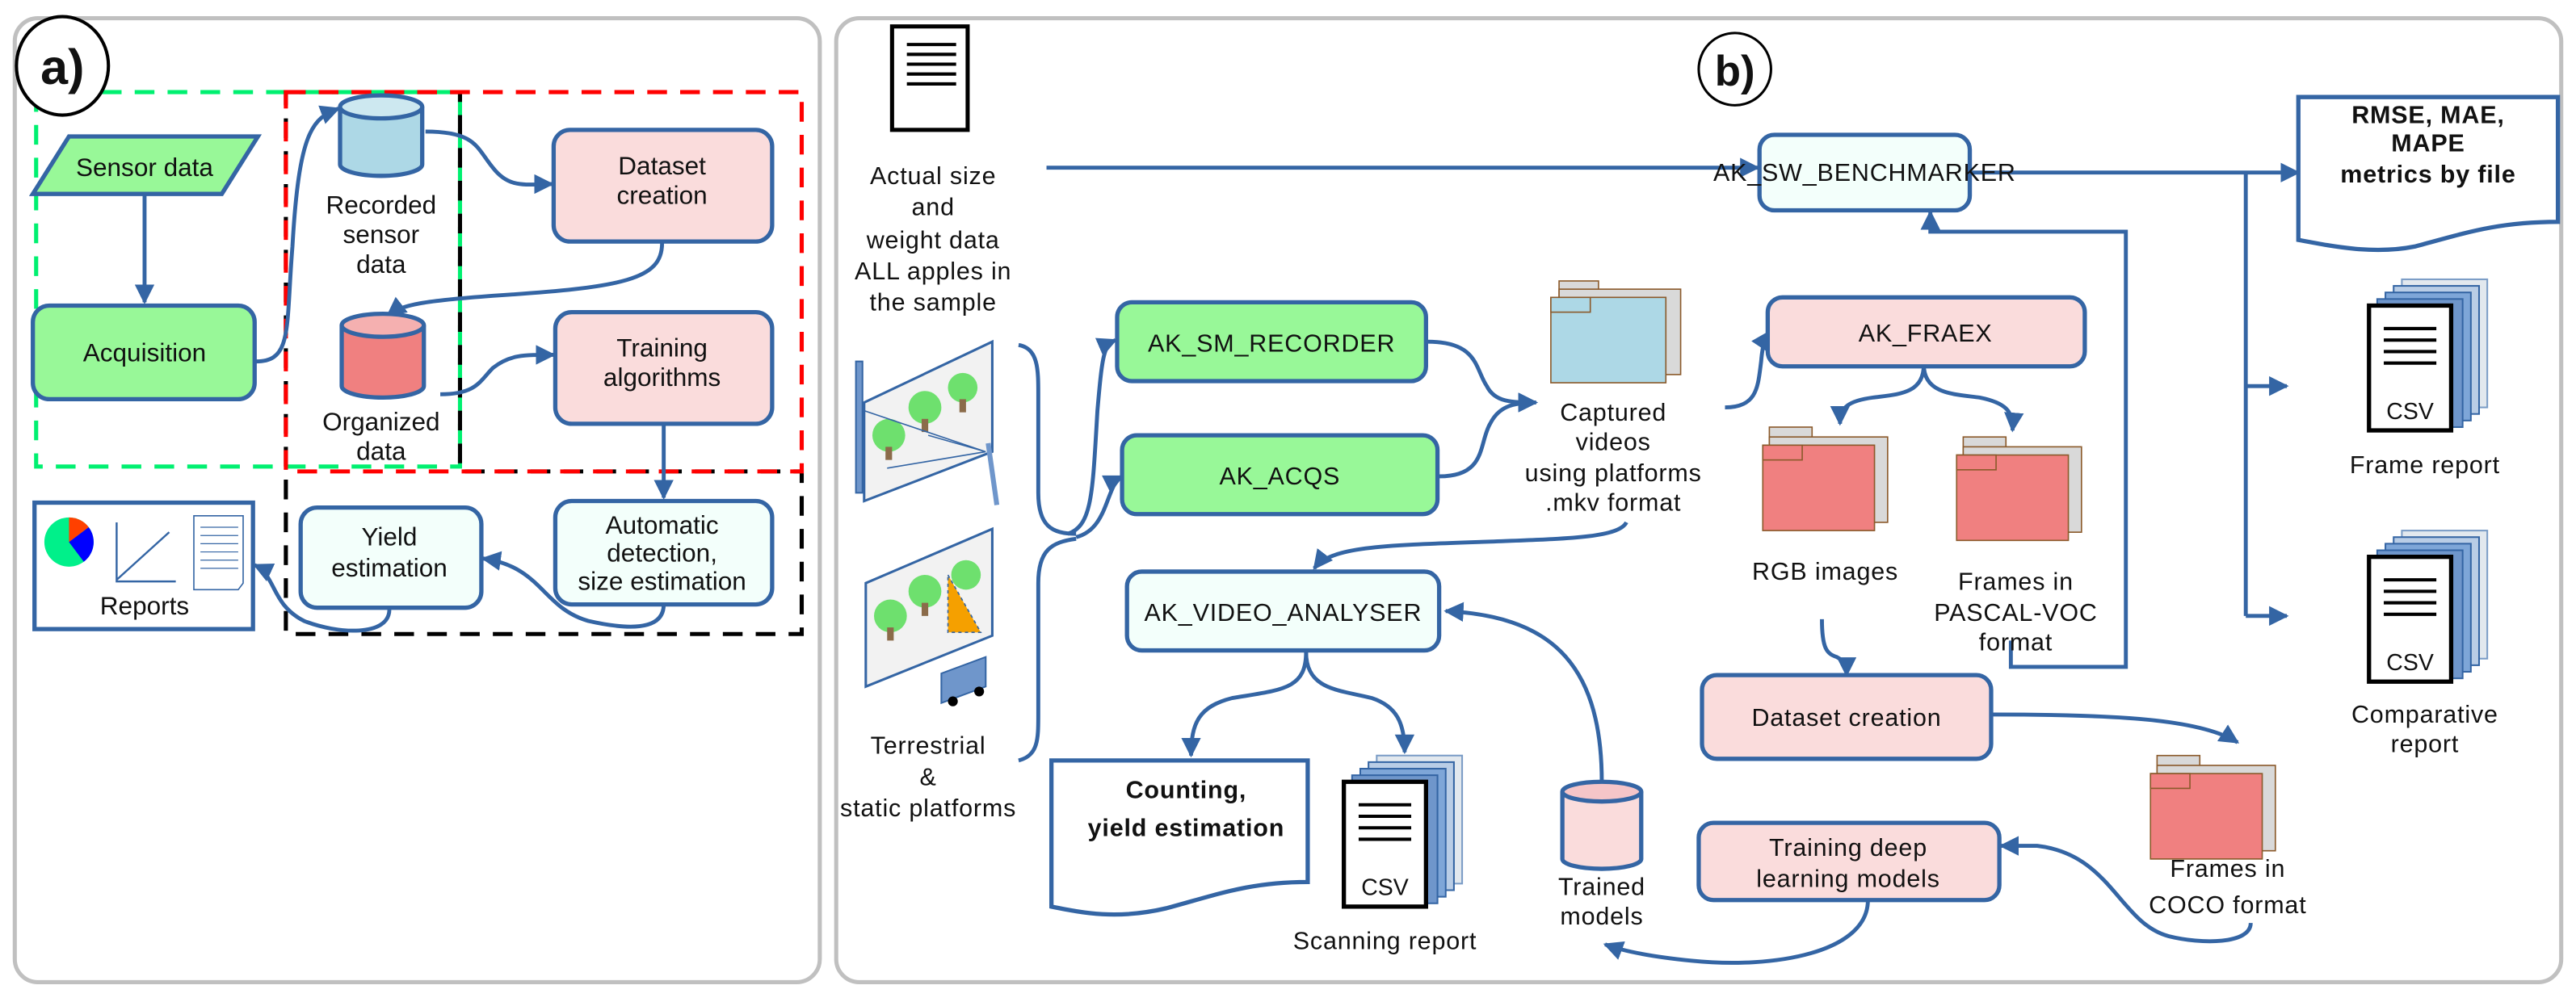 The image size is (2576, 1002). I want to click on yield-estimation-node: Yield estimation, so click(391, 557).